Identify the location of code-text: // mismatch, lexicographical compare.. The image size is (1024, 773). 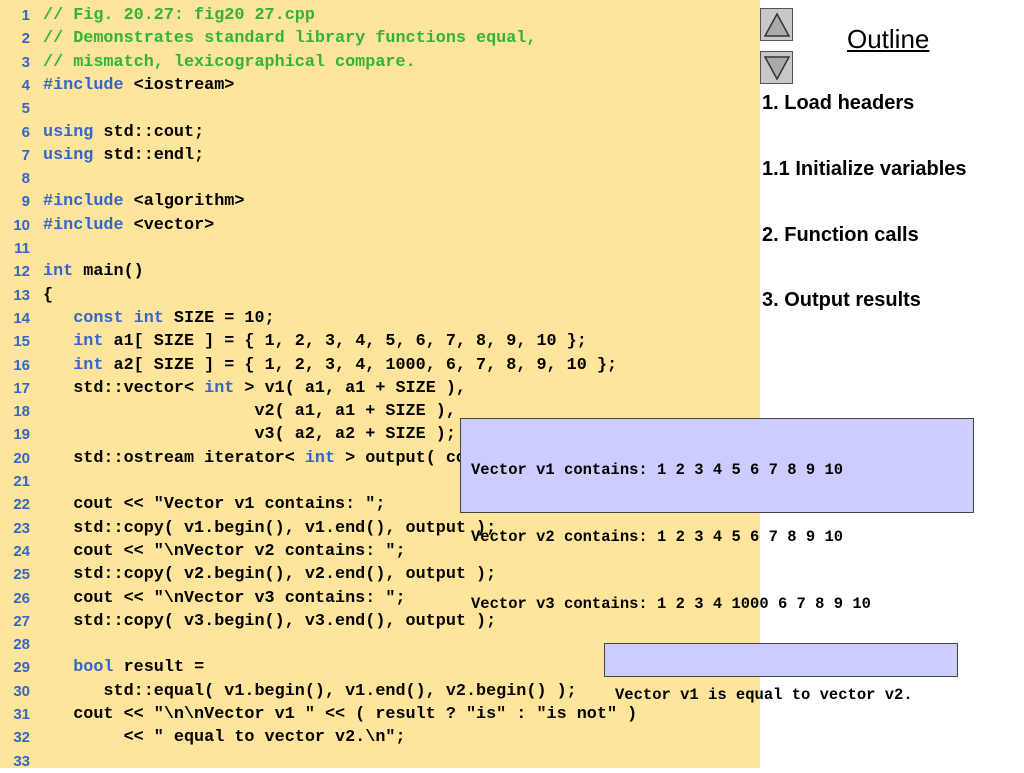
(229, 62).